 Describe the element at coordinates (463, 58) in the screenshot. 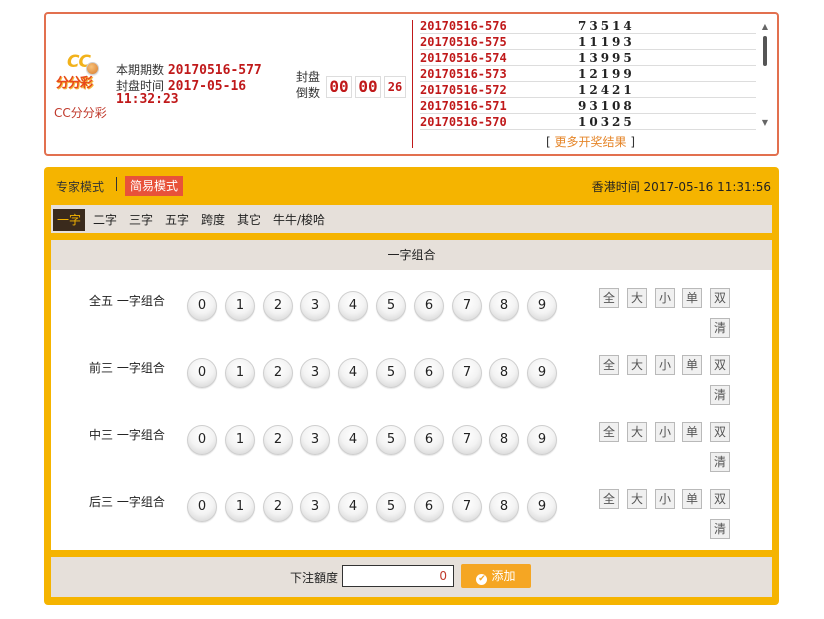

I see `result-period: 20170516-574` at that location.